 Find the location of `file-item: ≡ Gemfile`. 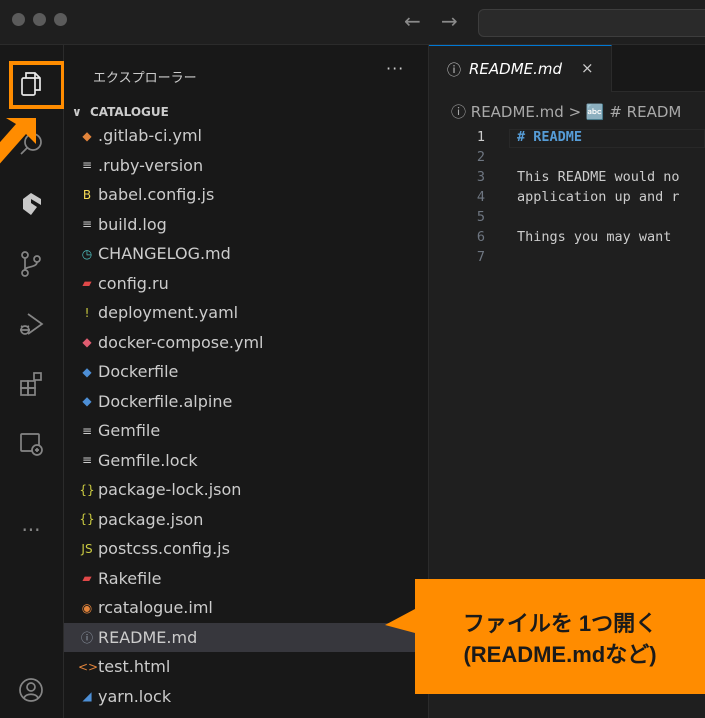

file-item: ≡ Gemfile is located at coordinates (246, 431).